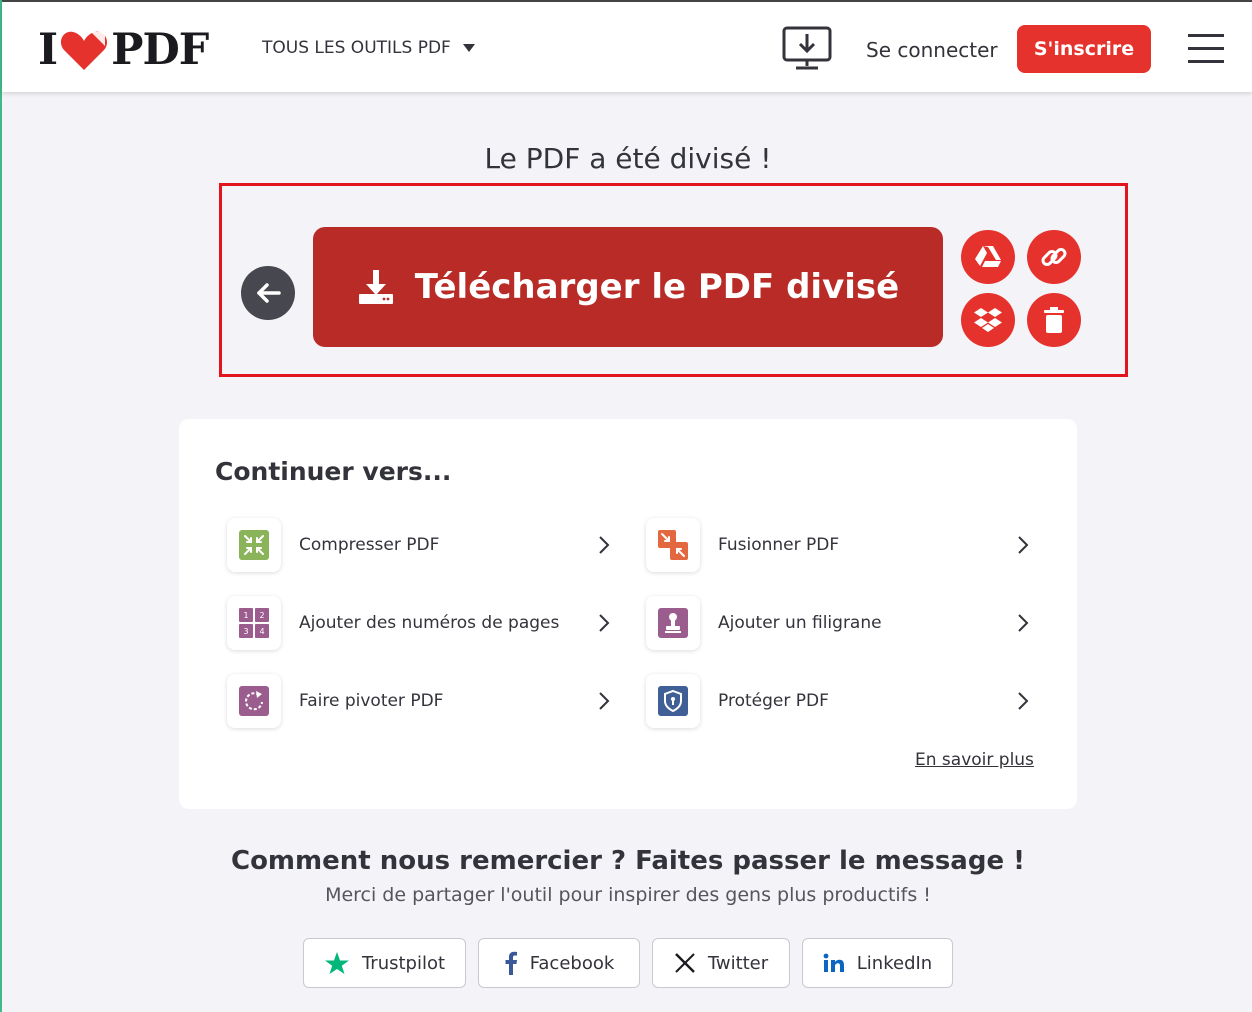 The width and height of the screenshot is (1252, 1012). Describe the element at coordinates (738, 963) in the screenshot. I see `twitter-label: Twitter` at that location.